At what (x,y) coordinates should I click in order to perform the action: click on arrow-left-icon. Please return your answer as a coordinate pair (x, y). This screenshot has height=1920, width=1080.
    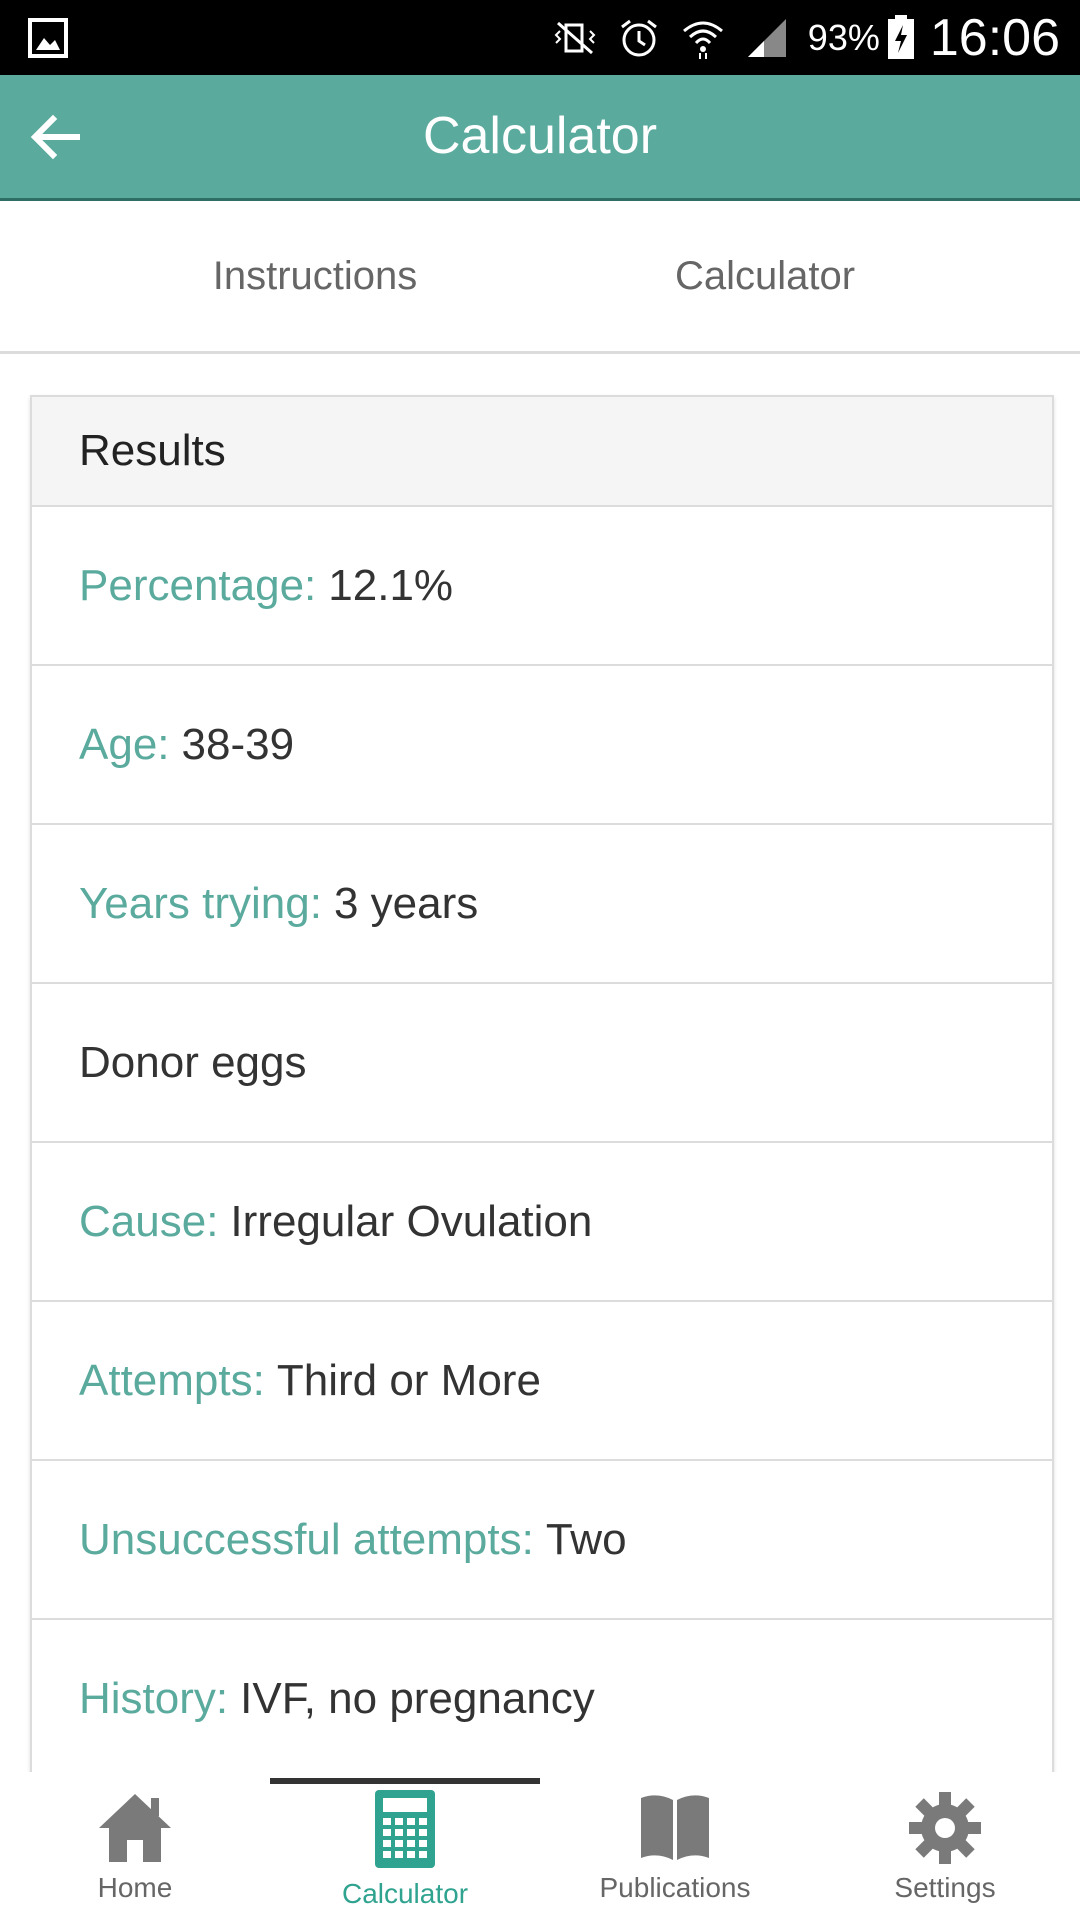
    Looking at the image, I should click on (55, 137).